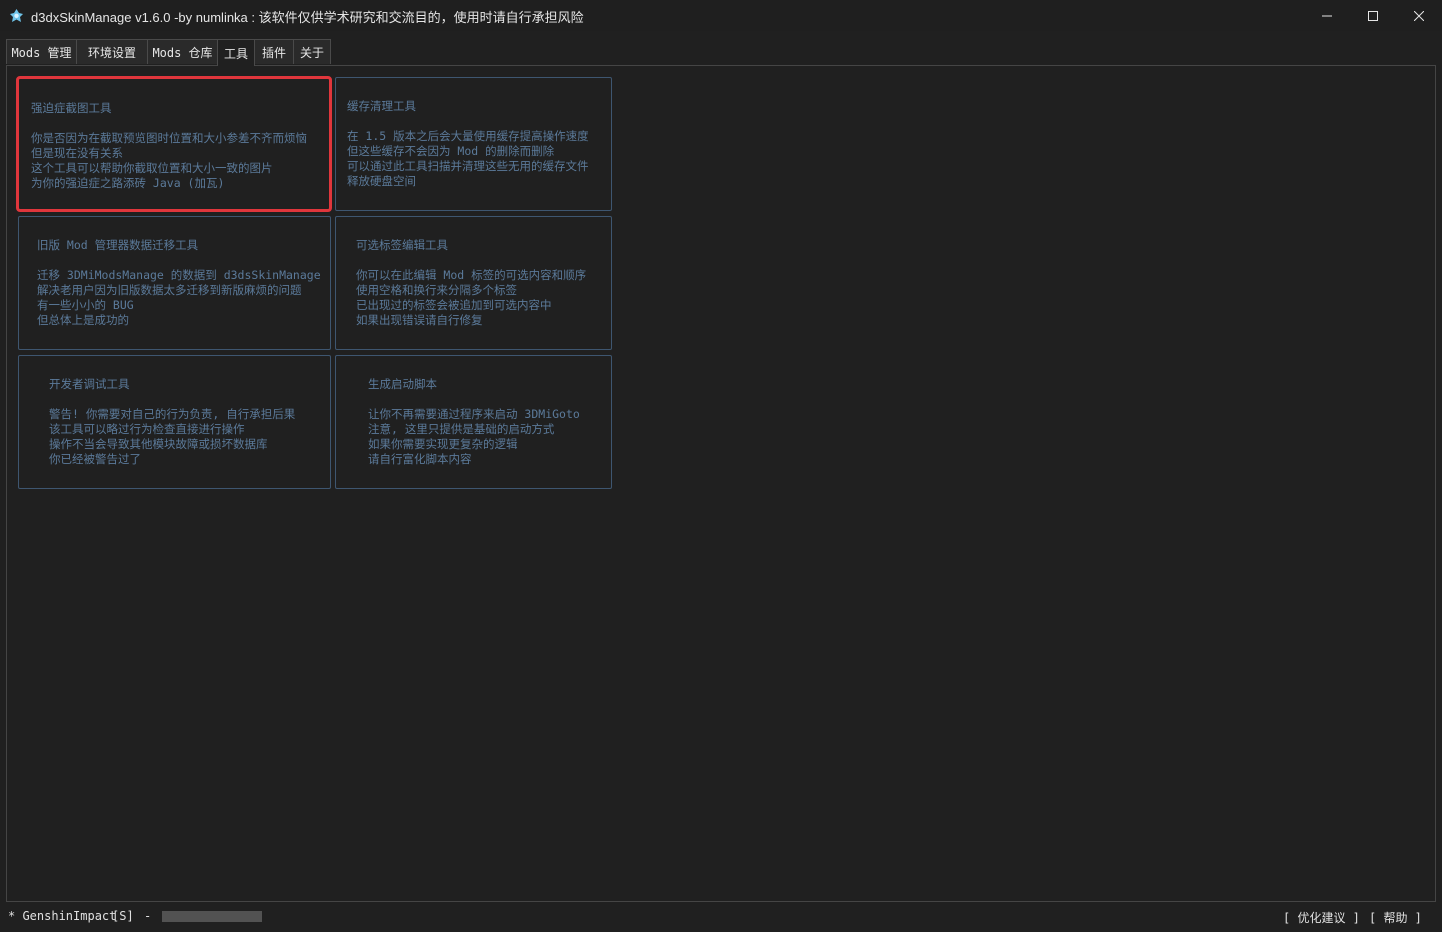 Image resolution: width=1442 pixels, height=932 pixels. What do you see at coordinates (158, 444) in the screenshot?
I see `tool-card-line: 操作不当会导致其他模块故障或损坏数据库` at bounding box center [158, 444].